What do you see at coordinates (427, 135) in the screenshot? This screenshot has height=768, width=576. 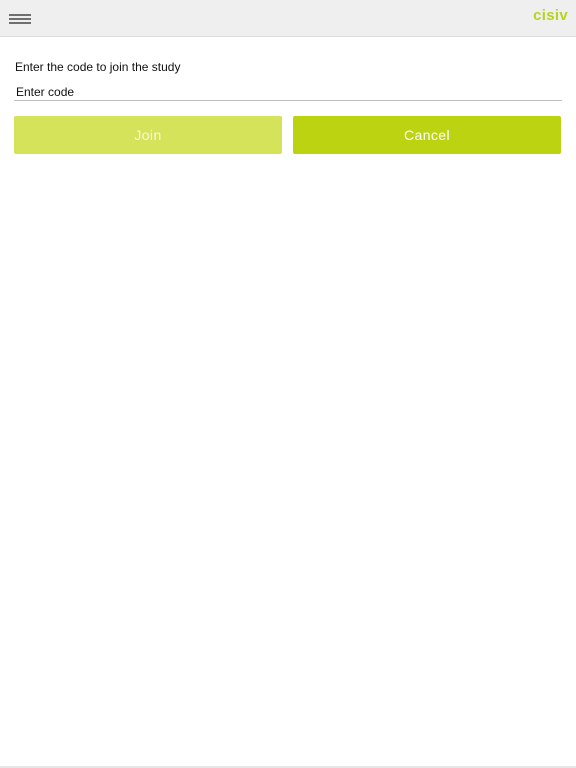 I see `cancel-button: Cancel` at bounding box center [427, 135].